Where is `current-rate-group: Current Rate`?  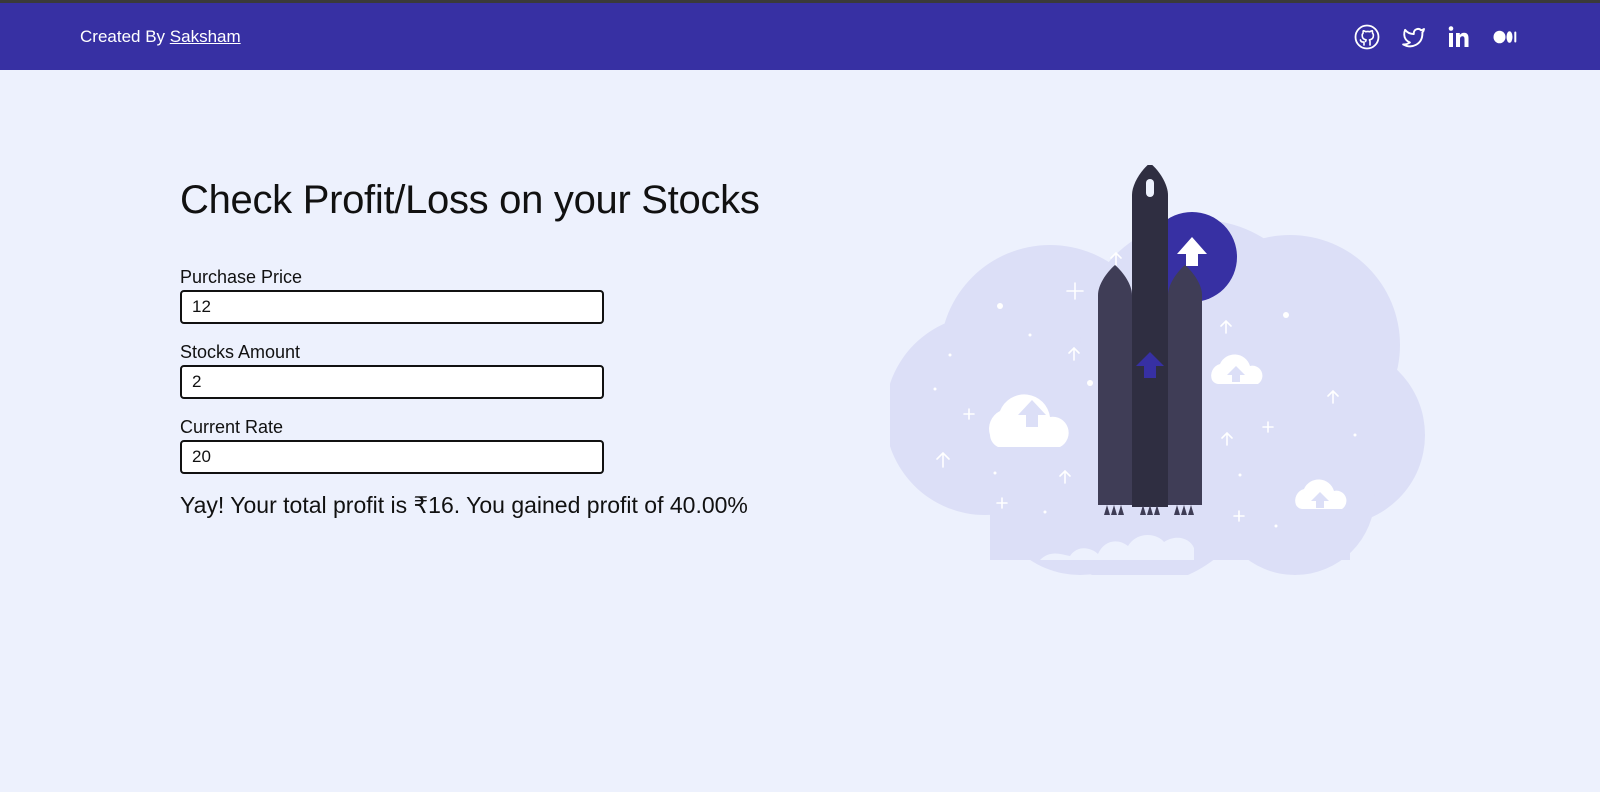 current-rate-group: Current Rate is located at coordinates (490, 445).